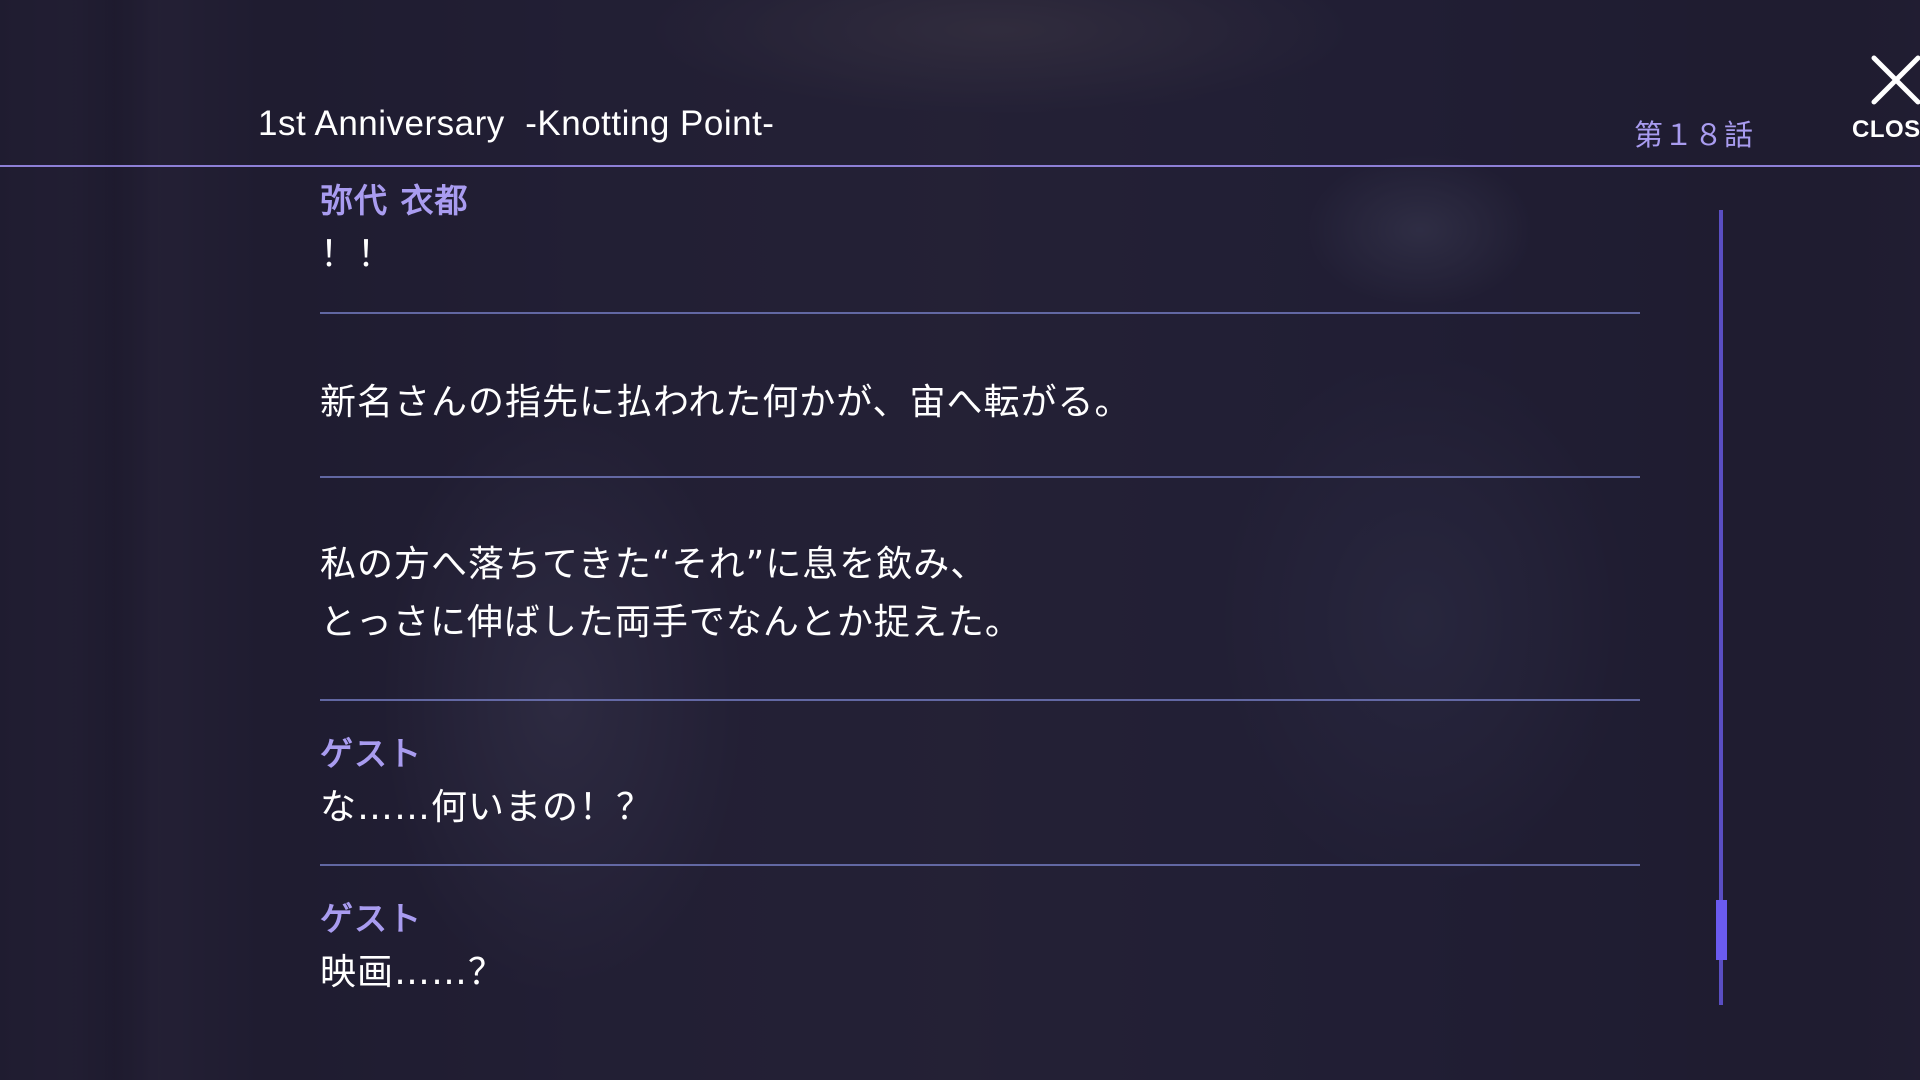 The image size is (1920, 1080). What do you see at coordinates (980, 589) in the screenshot?
I see `log-entry: 私の方へ落ちてきた“それ”に息を飲み、 とっさに伸ばした両手でなんとか捉えた。` at bounding box center [980, 589].